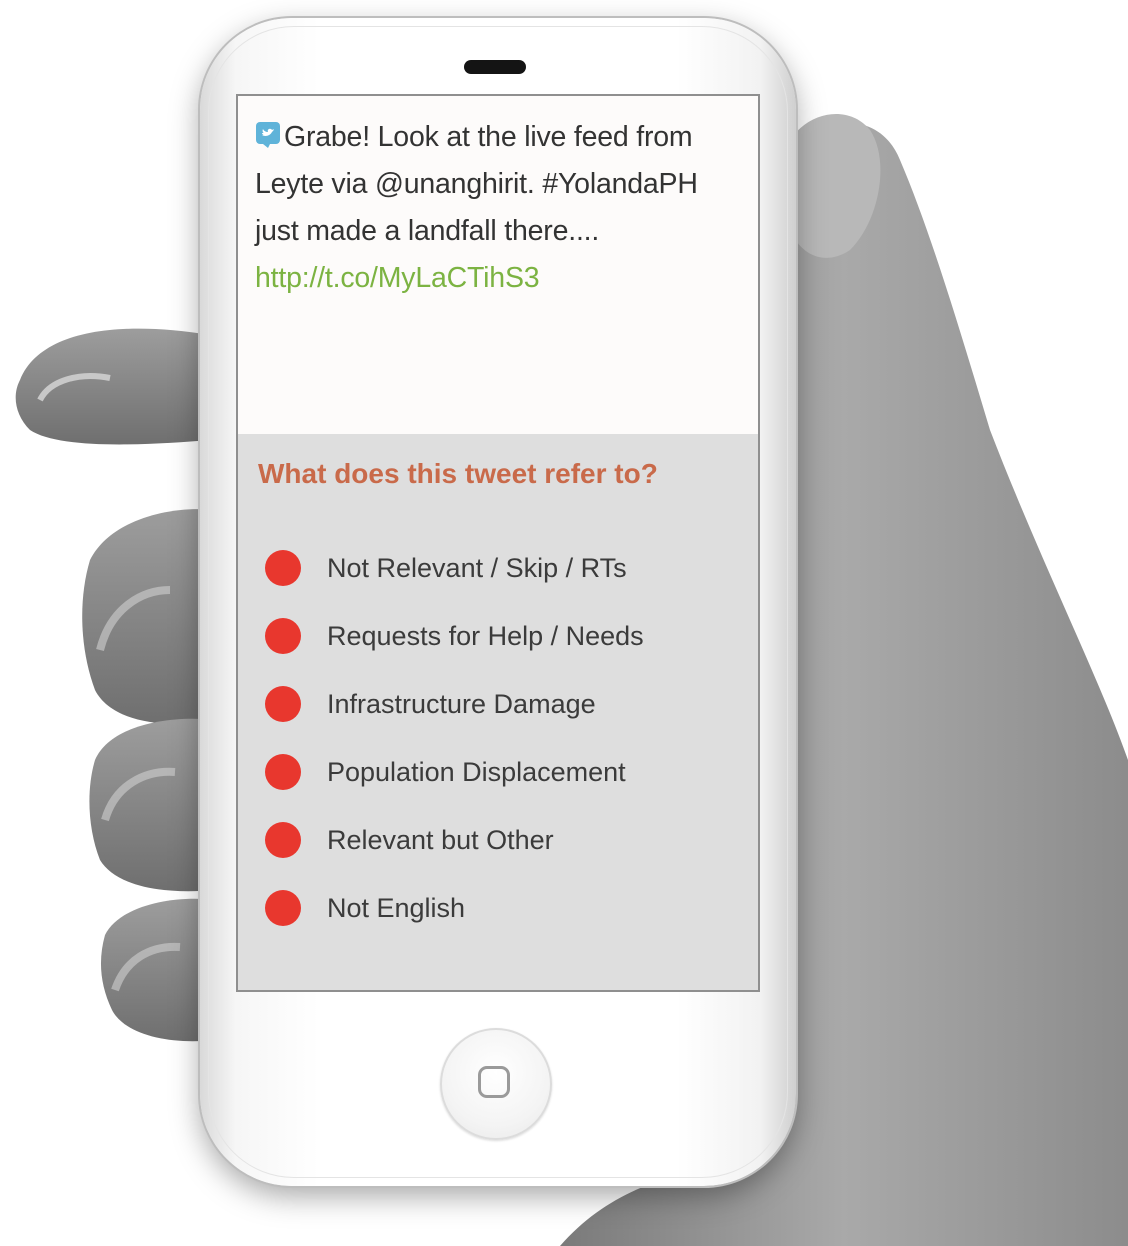 The height and width of the screenshot is (1246, 1128). I want to click on option-label: Population Displacement, so click(476, 772).